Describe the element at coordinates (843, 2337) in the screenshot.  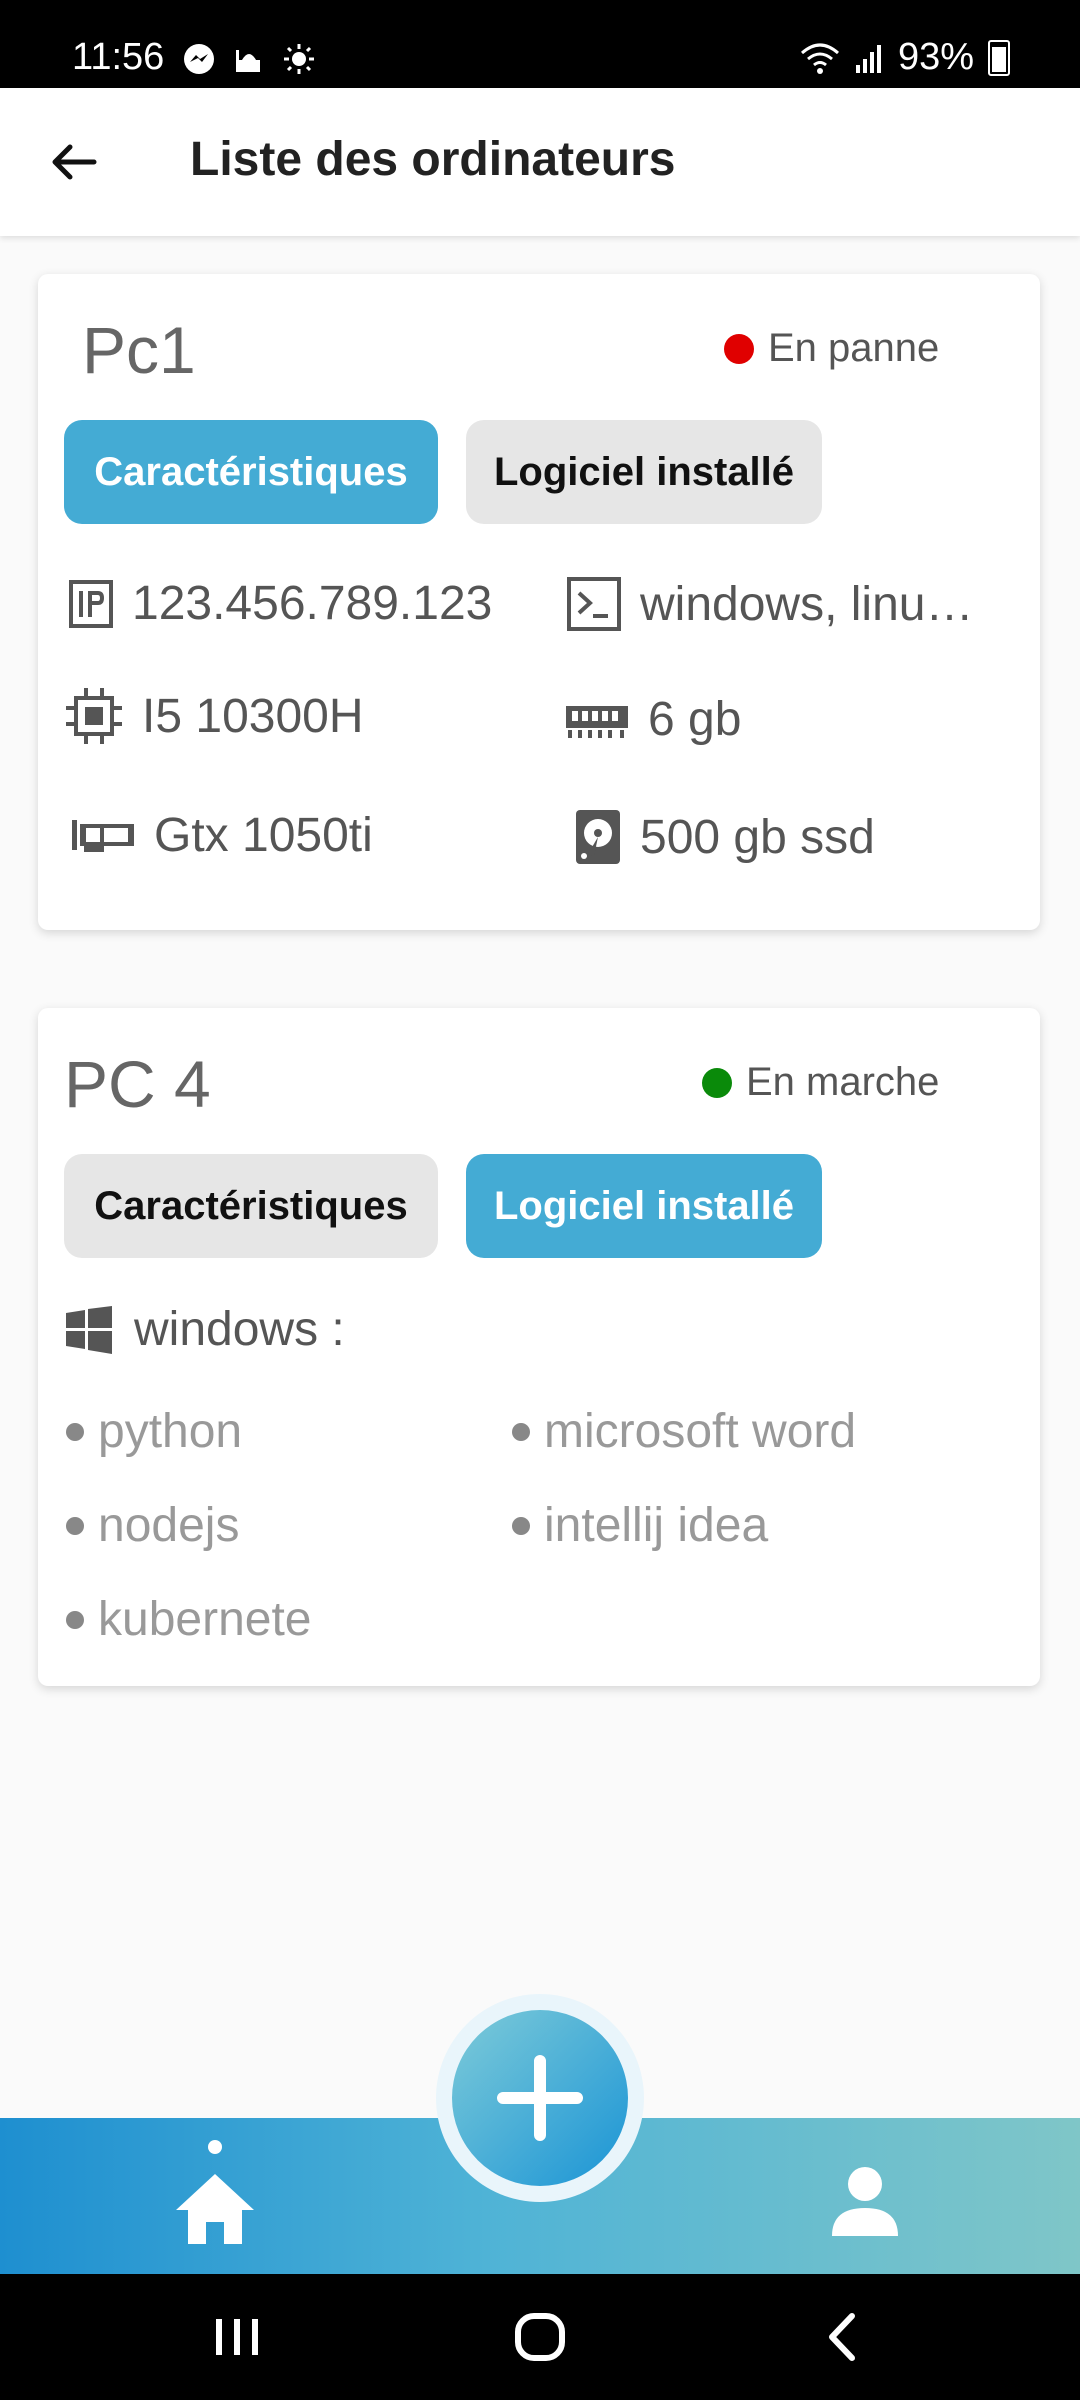
I see `back-chevron-icon` at that location.